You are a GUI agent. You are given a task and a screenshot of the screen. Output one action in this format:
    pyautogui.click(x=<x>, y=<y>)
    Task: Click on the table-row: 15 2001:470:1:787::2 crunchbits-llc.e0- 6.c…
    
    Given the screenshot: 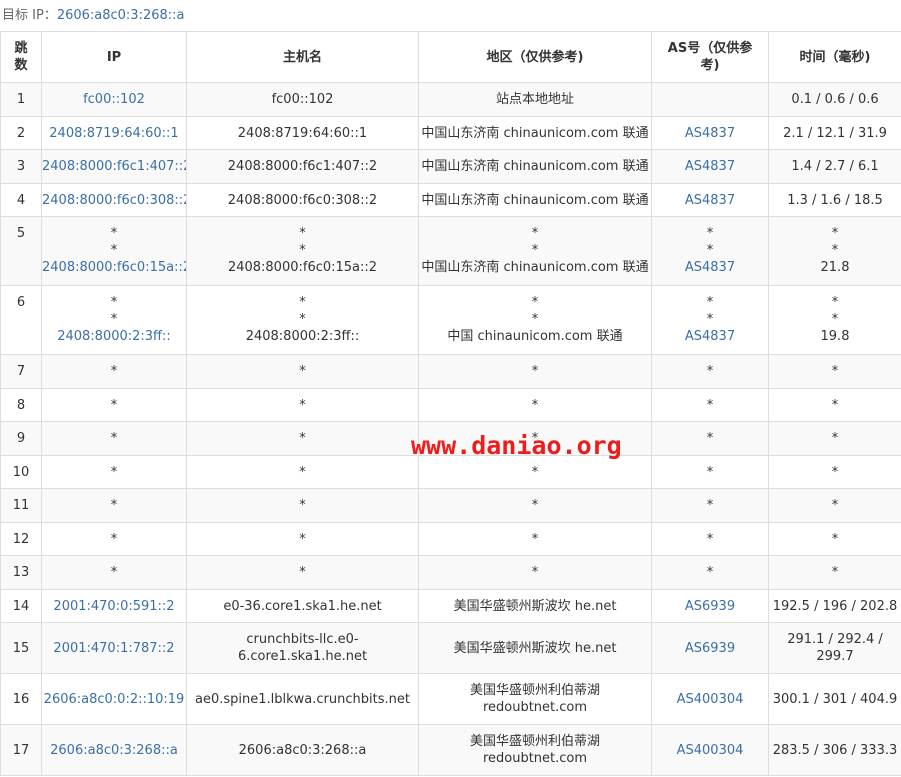 What is the action you would take?
    pyautogui.click(x=450, y=648)
    